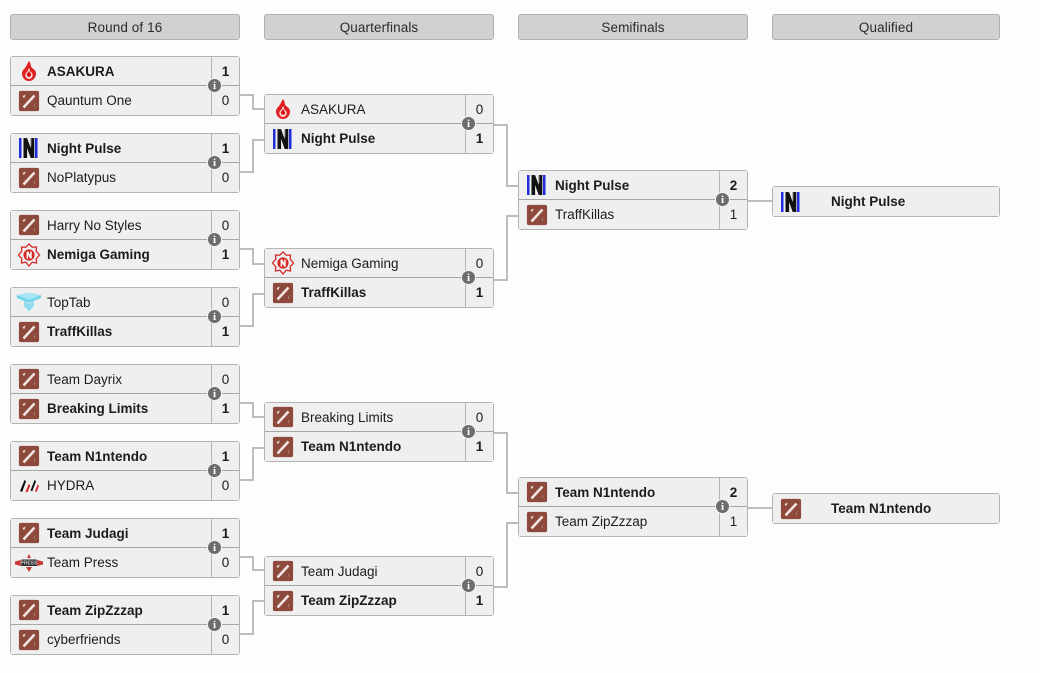  I want to click on match-r16-m3: Harry No Styles 0 Nemiga Gaming 1 i, so click(125, 240).